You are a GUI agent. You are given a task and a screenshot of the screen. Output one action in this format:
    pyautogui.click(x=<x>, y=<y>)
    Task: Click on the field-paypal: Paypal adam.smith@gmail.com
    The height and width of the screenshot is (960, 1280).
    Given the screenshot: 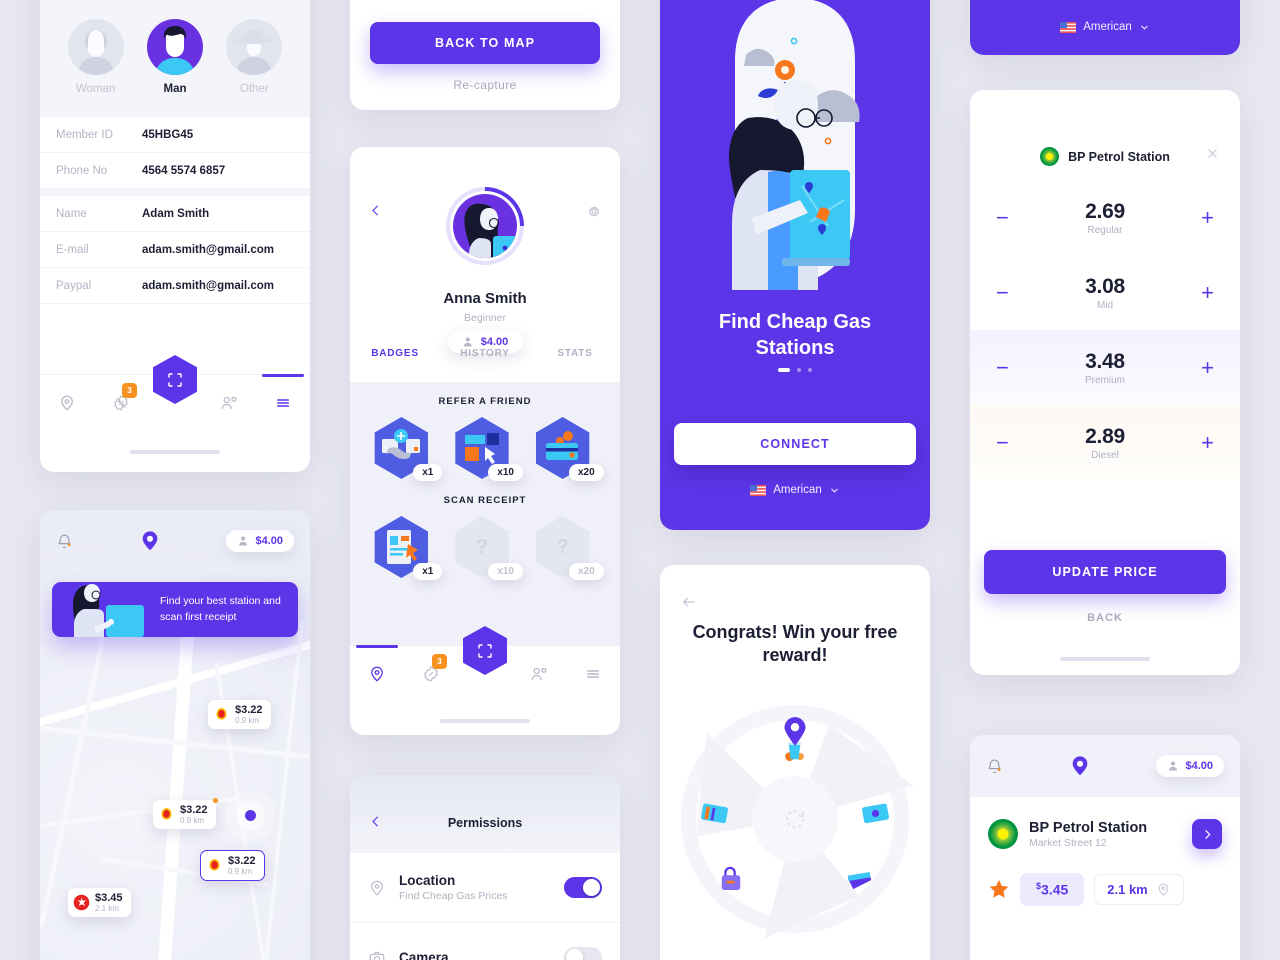 What is the action you would take?
    pyautogui.click(x=175, y=286)
    